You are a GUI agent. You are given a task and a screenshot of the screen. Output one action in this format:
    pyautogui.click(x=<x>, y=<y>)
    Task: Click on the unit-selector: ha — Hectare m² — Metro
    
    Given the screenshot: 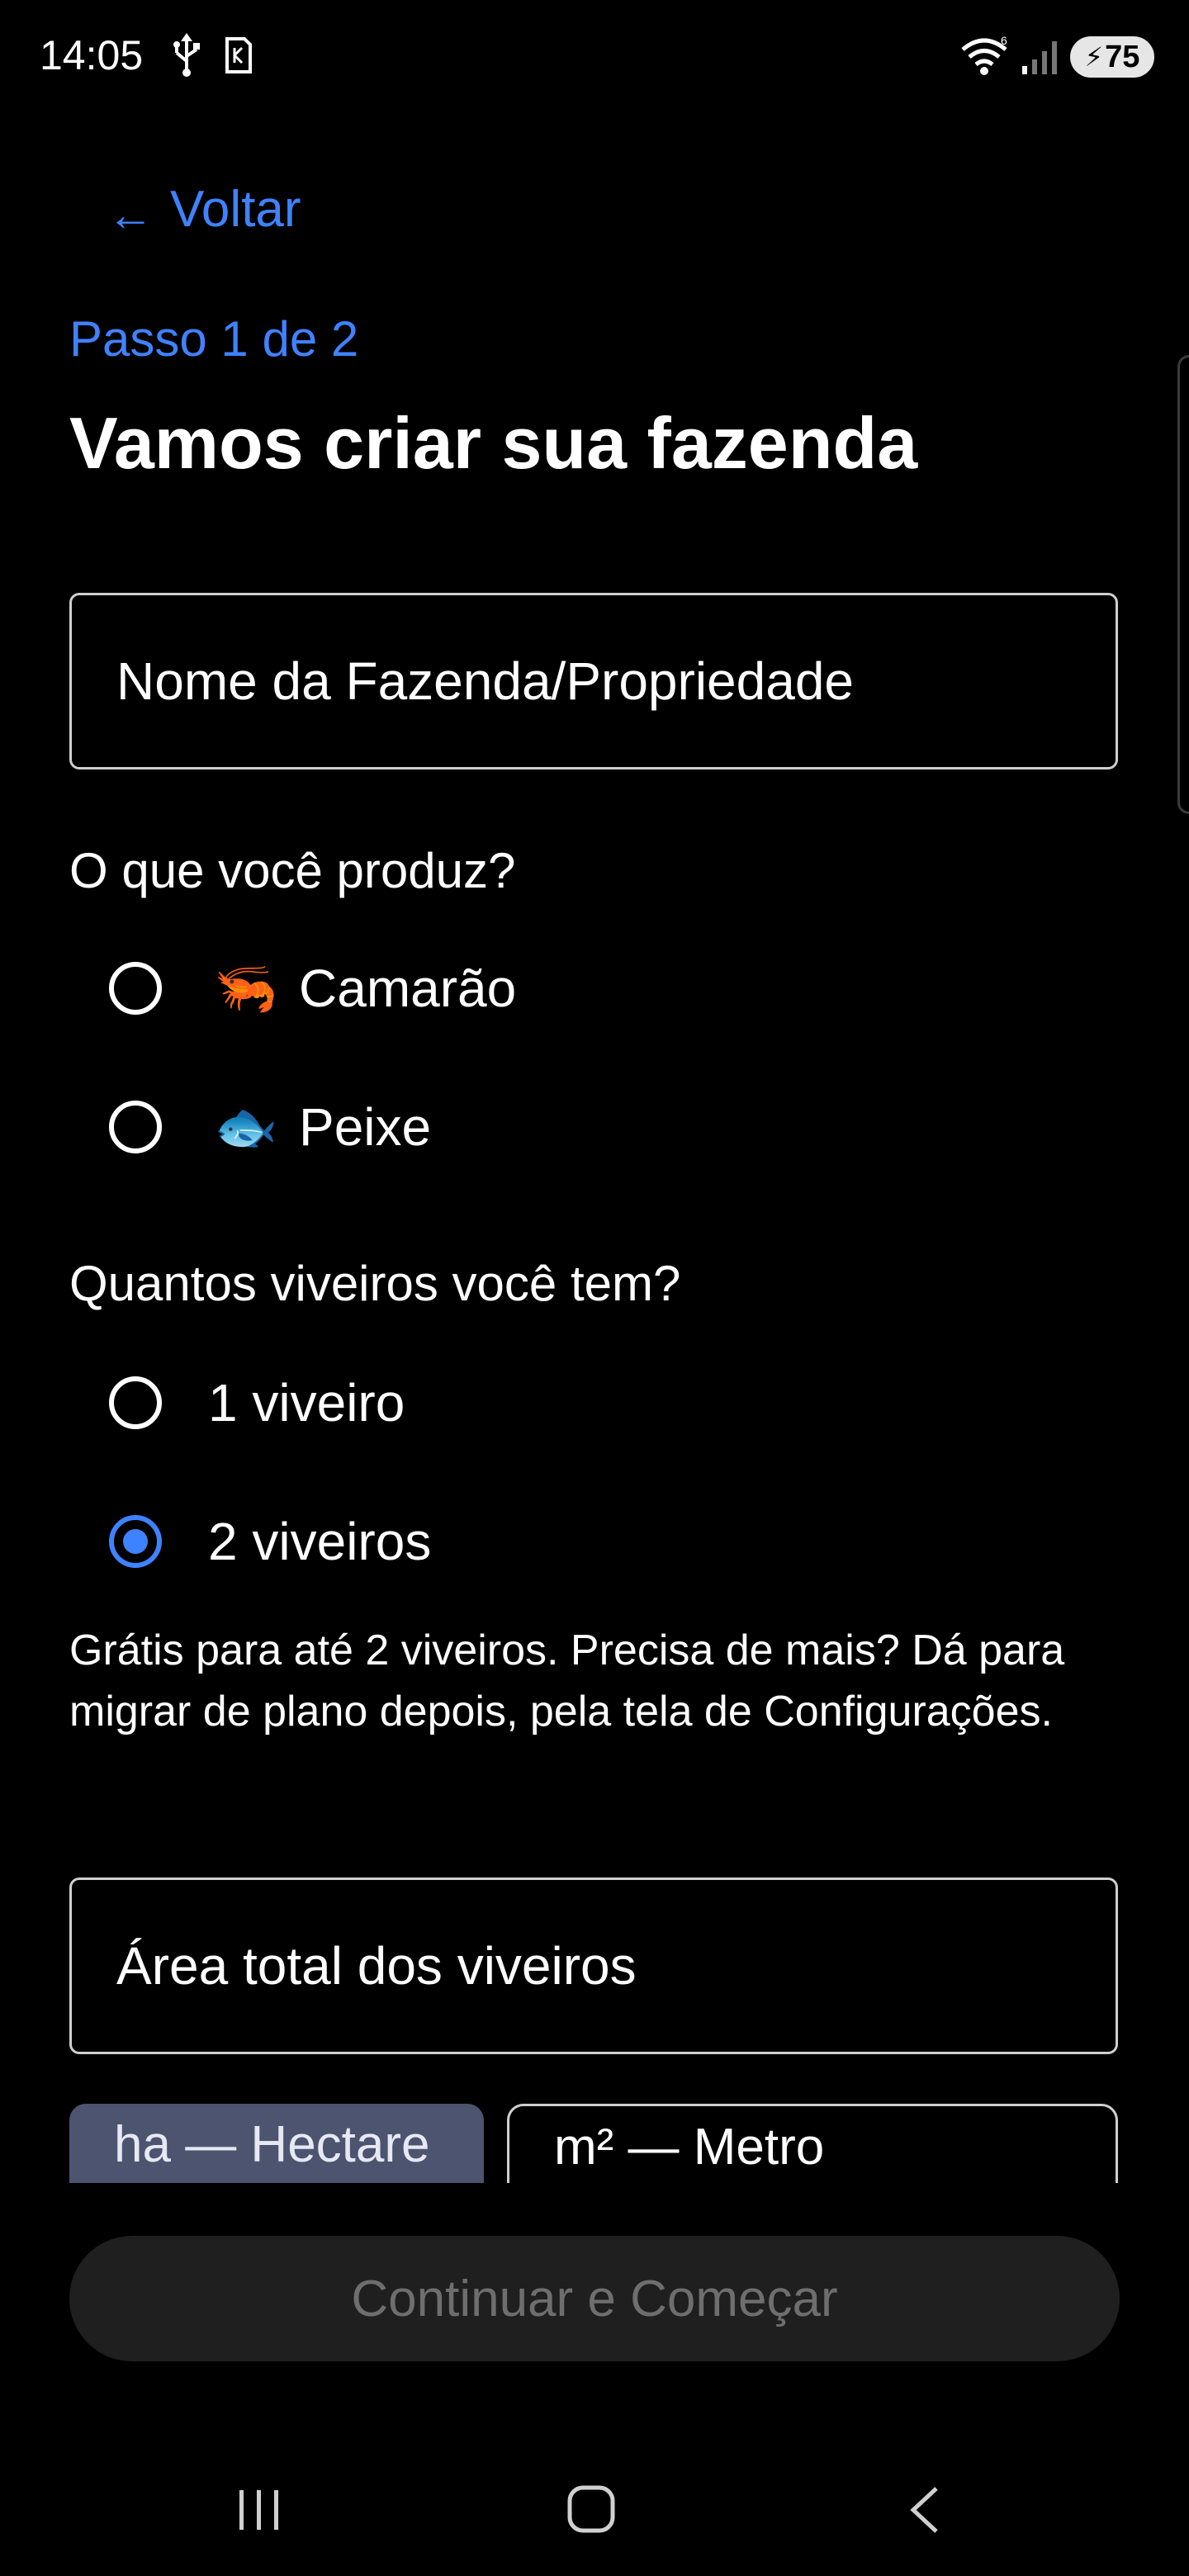 What is the action you would take?
    pyautogui.click(x=593, y=2143)
    